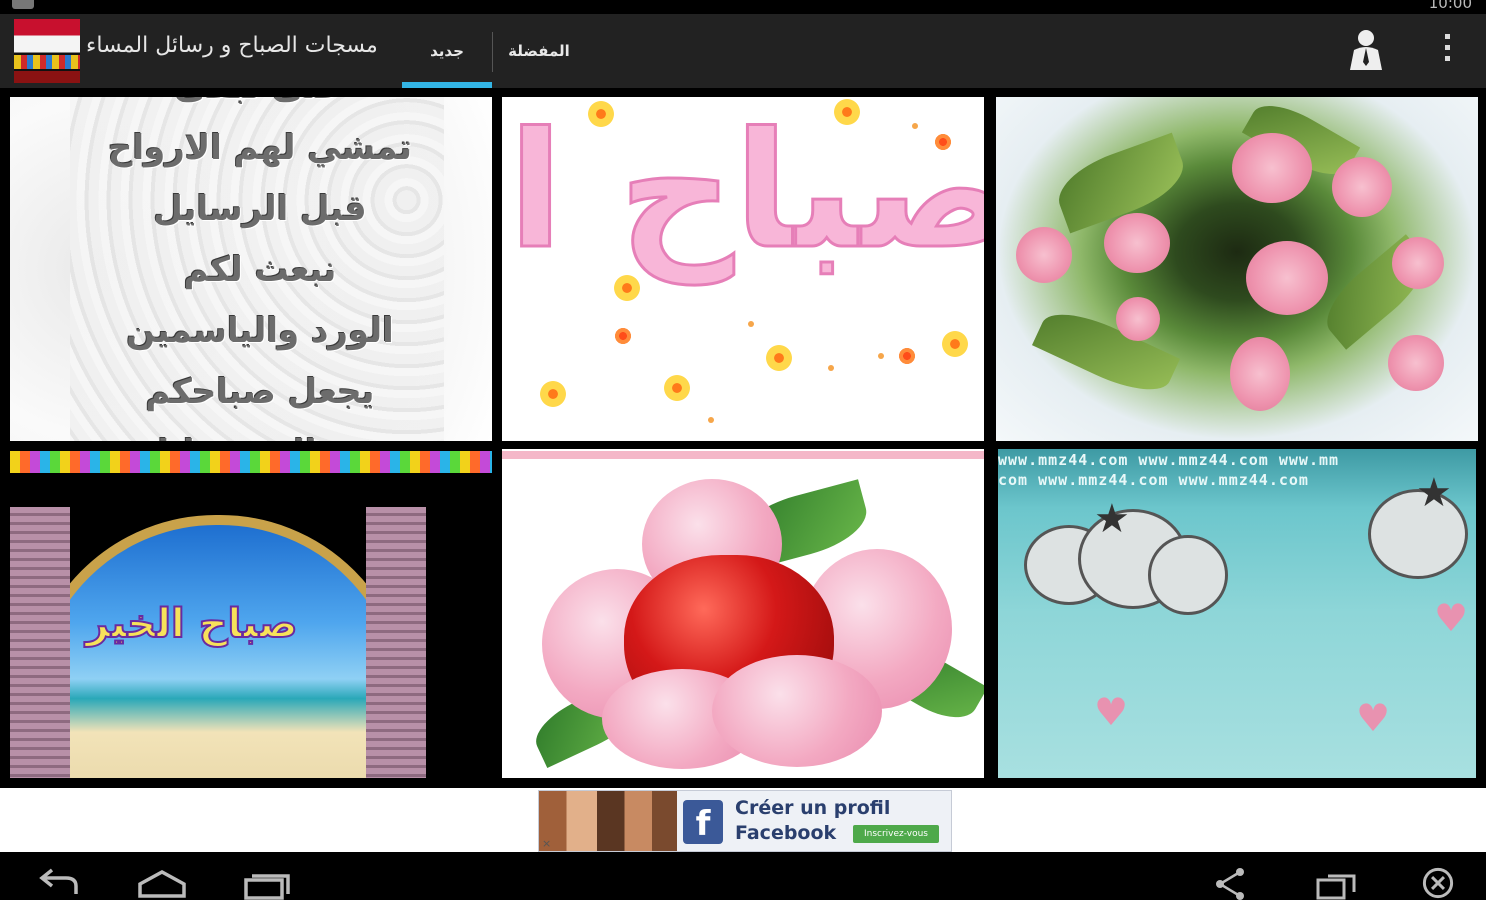 Image resolution: width=1486 pixels, height=900 pixels. What do you see at coordinates (743, 190) in the screenshot?
I see `greeting-word: صباح الخ` at bounding box center [743, 190].